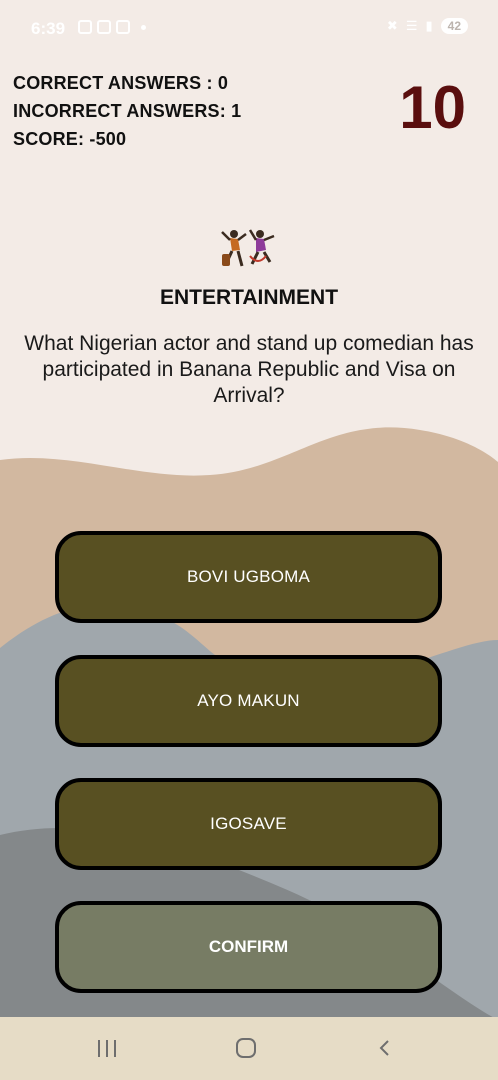 The width and height of the screenshot is (498, 1080). I want to click on correct-answers-label: CORRECT ANSWERS : 0, so click(121, 83).